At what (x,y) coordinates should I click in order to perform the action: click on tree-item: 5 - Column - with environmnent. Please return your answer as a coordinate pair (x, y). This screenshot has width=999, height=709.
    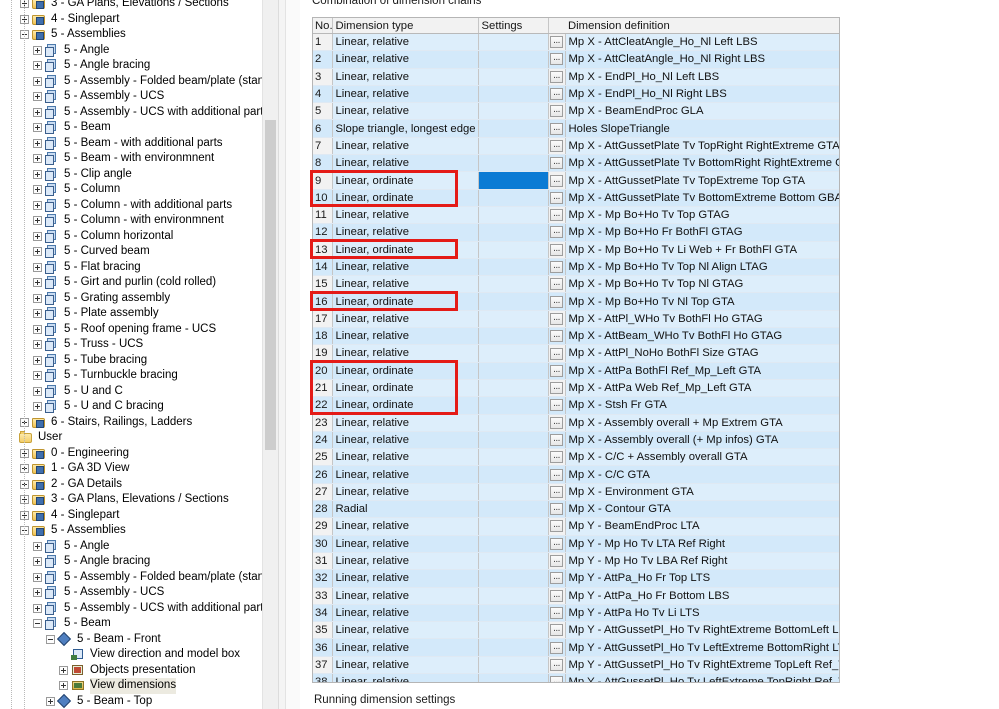
    Looking at the image, I should click on (131, 221).